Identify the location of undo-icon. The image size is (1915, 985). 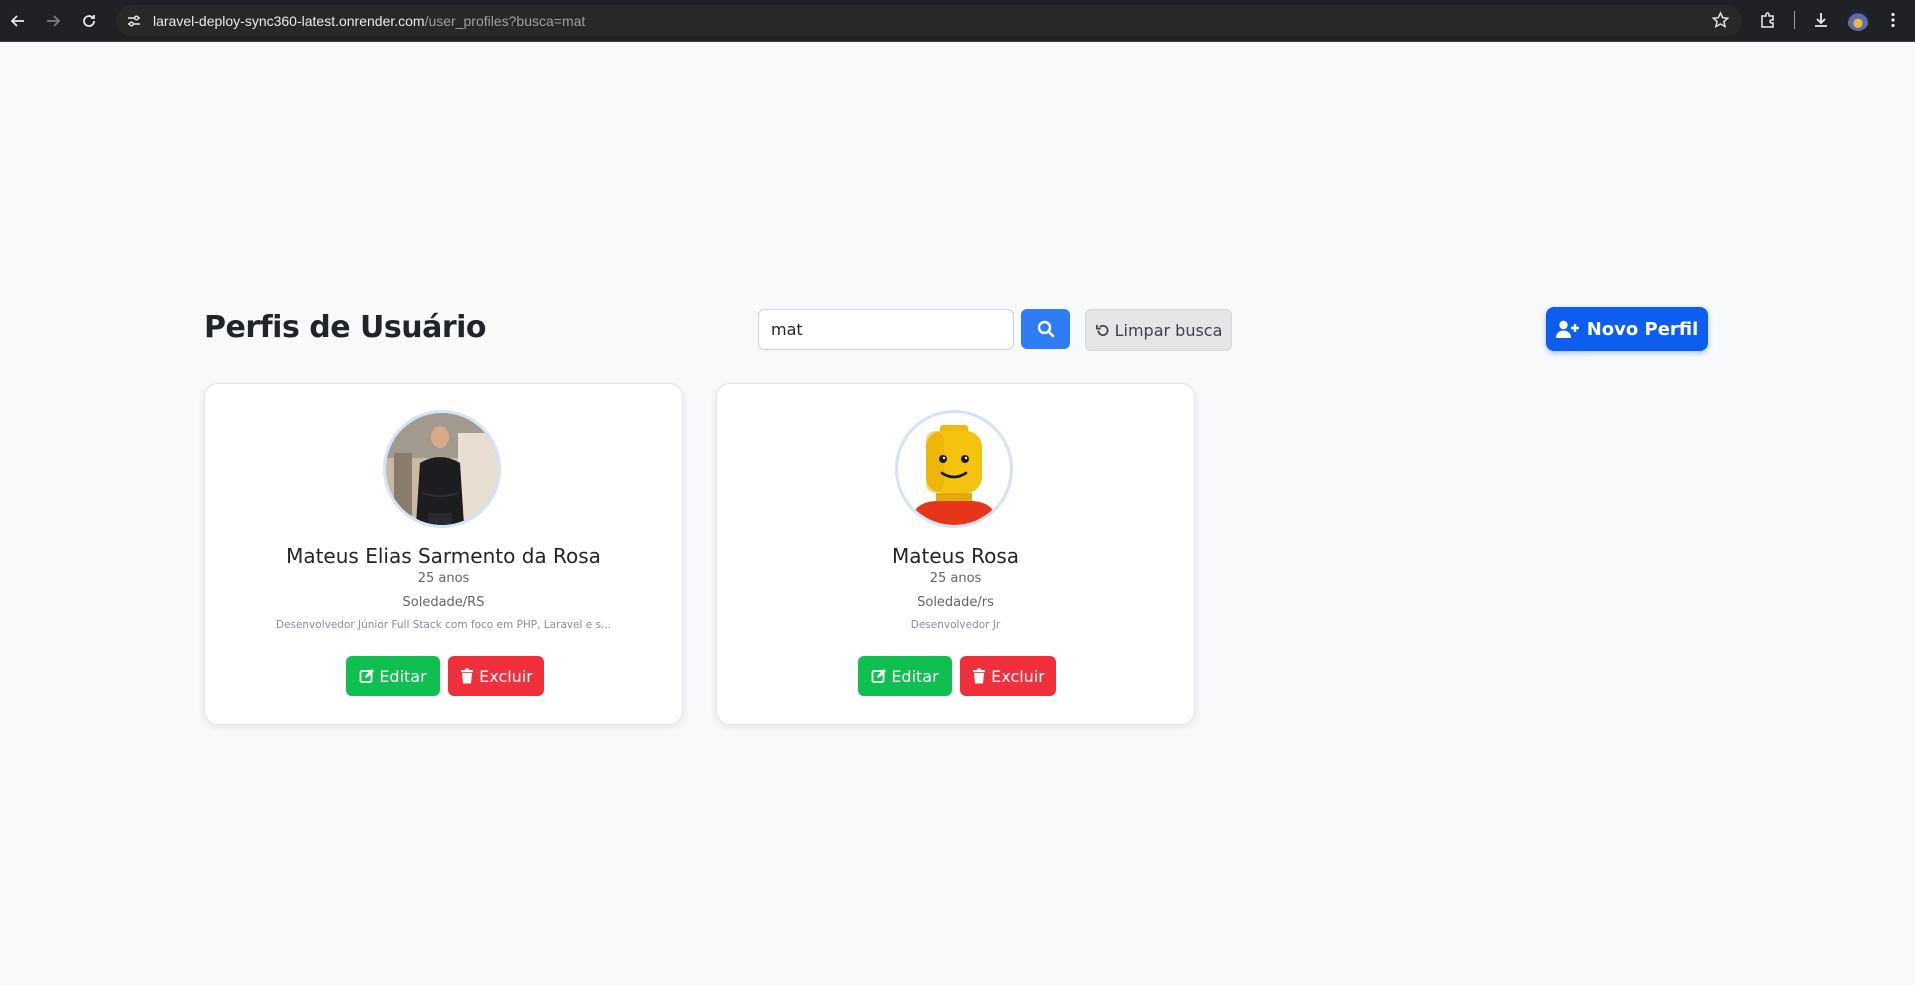
(1102, 330).